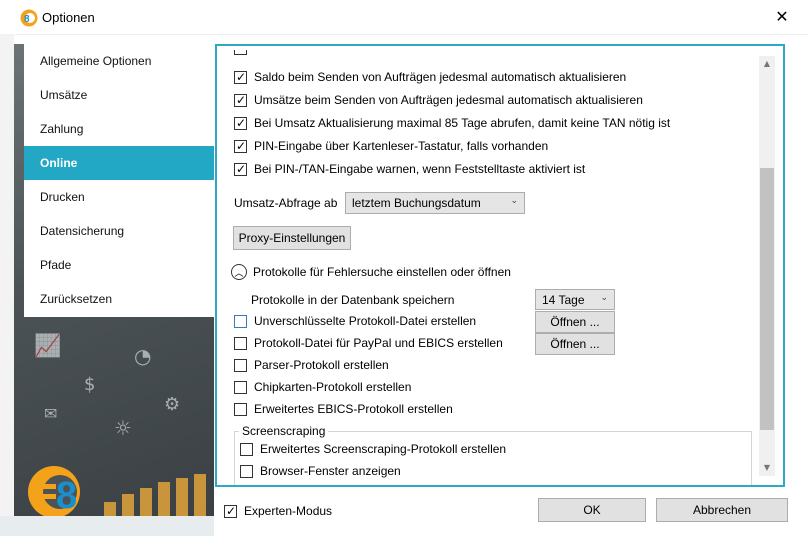 This screenshot has width=808, height=536. Describe the element at coordinates (119, 197) in the screenshot. I see `nav-item-drucken: Drucken` at that location.